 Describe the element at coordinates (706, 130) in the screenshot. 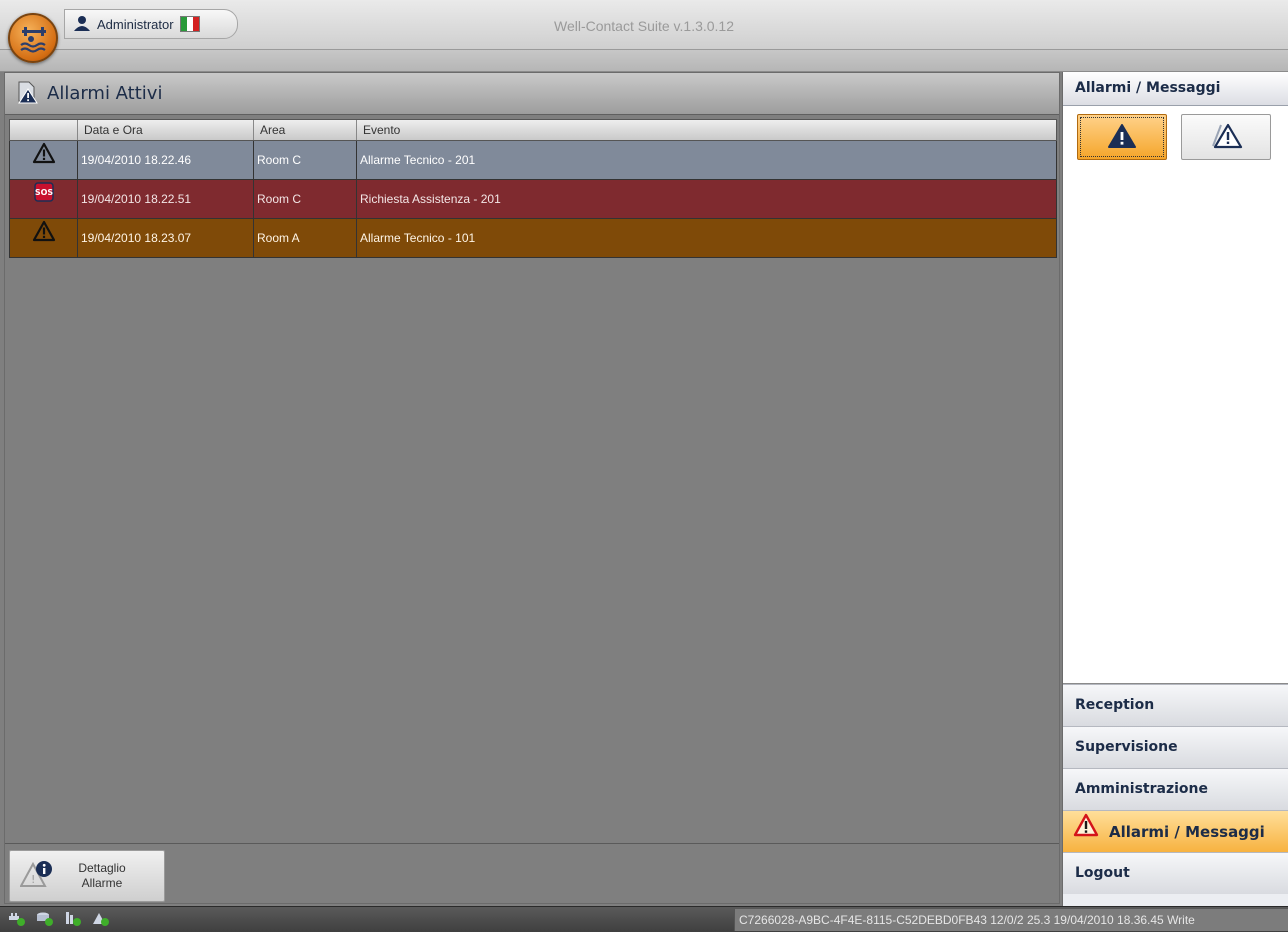

I see `column-header-event: Evento` at that location.